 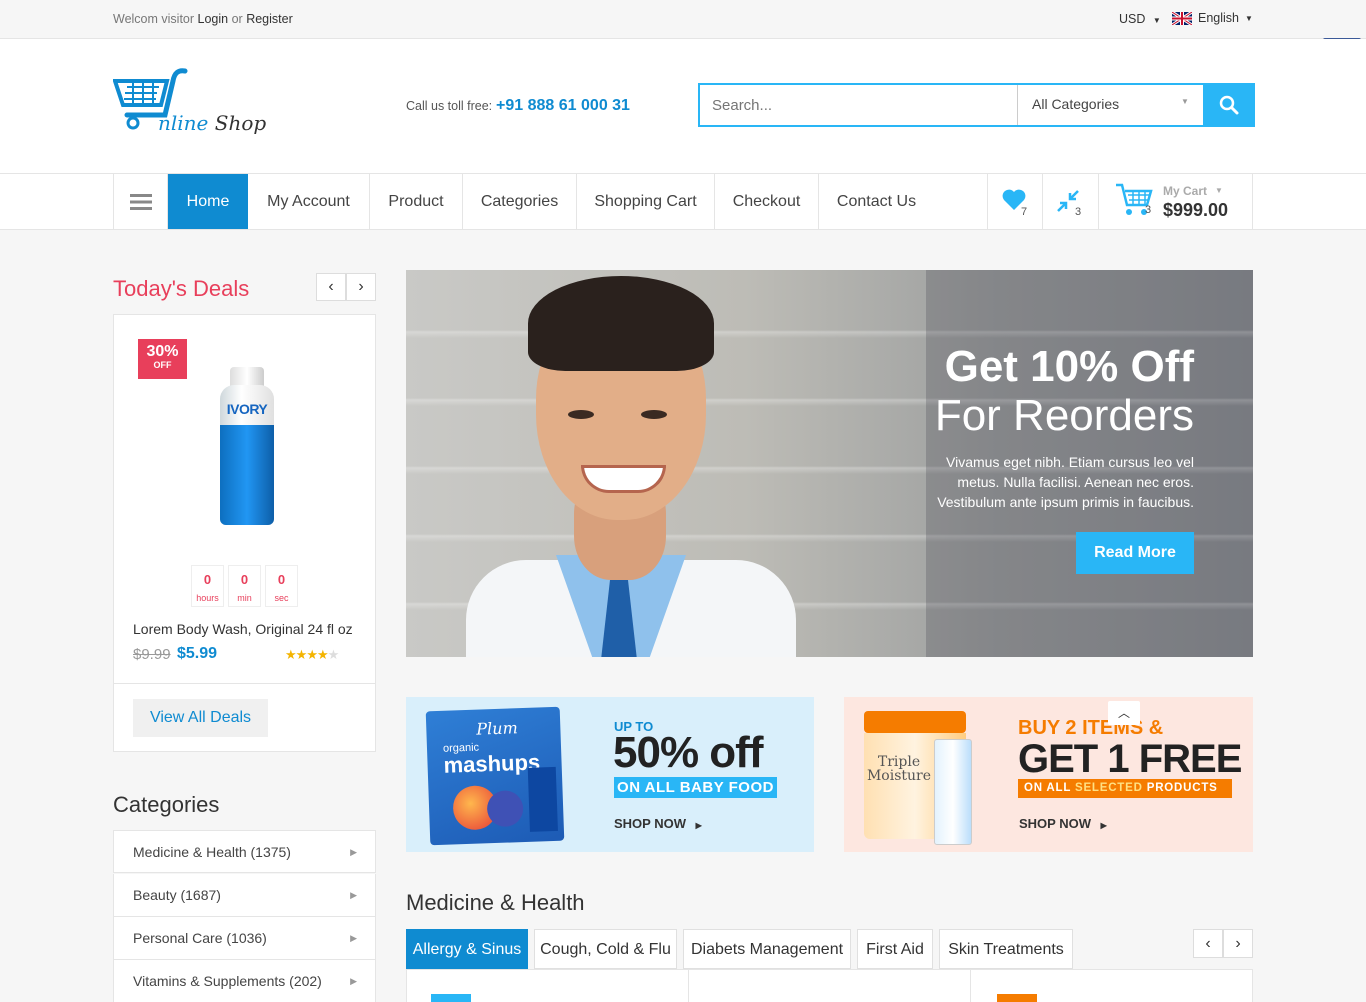 I want to click on compare-button: 3, so click(x=1071, y=201).